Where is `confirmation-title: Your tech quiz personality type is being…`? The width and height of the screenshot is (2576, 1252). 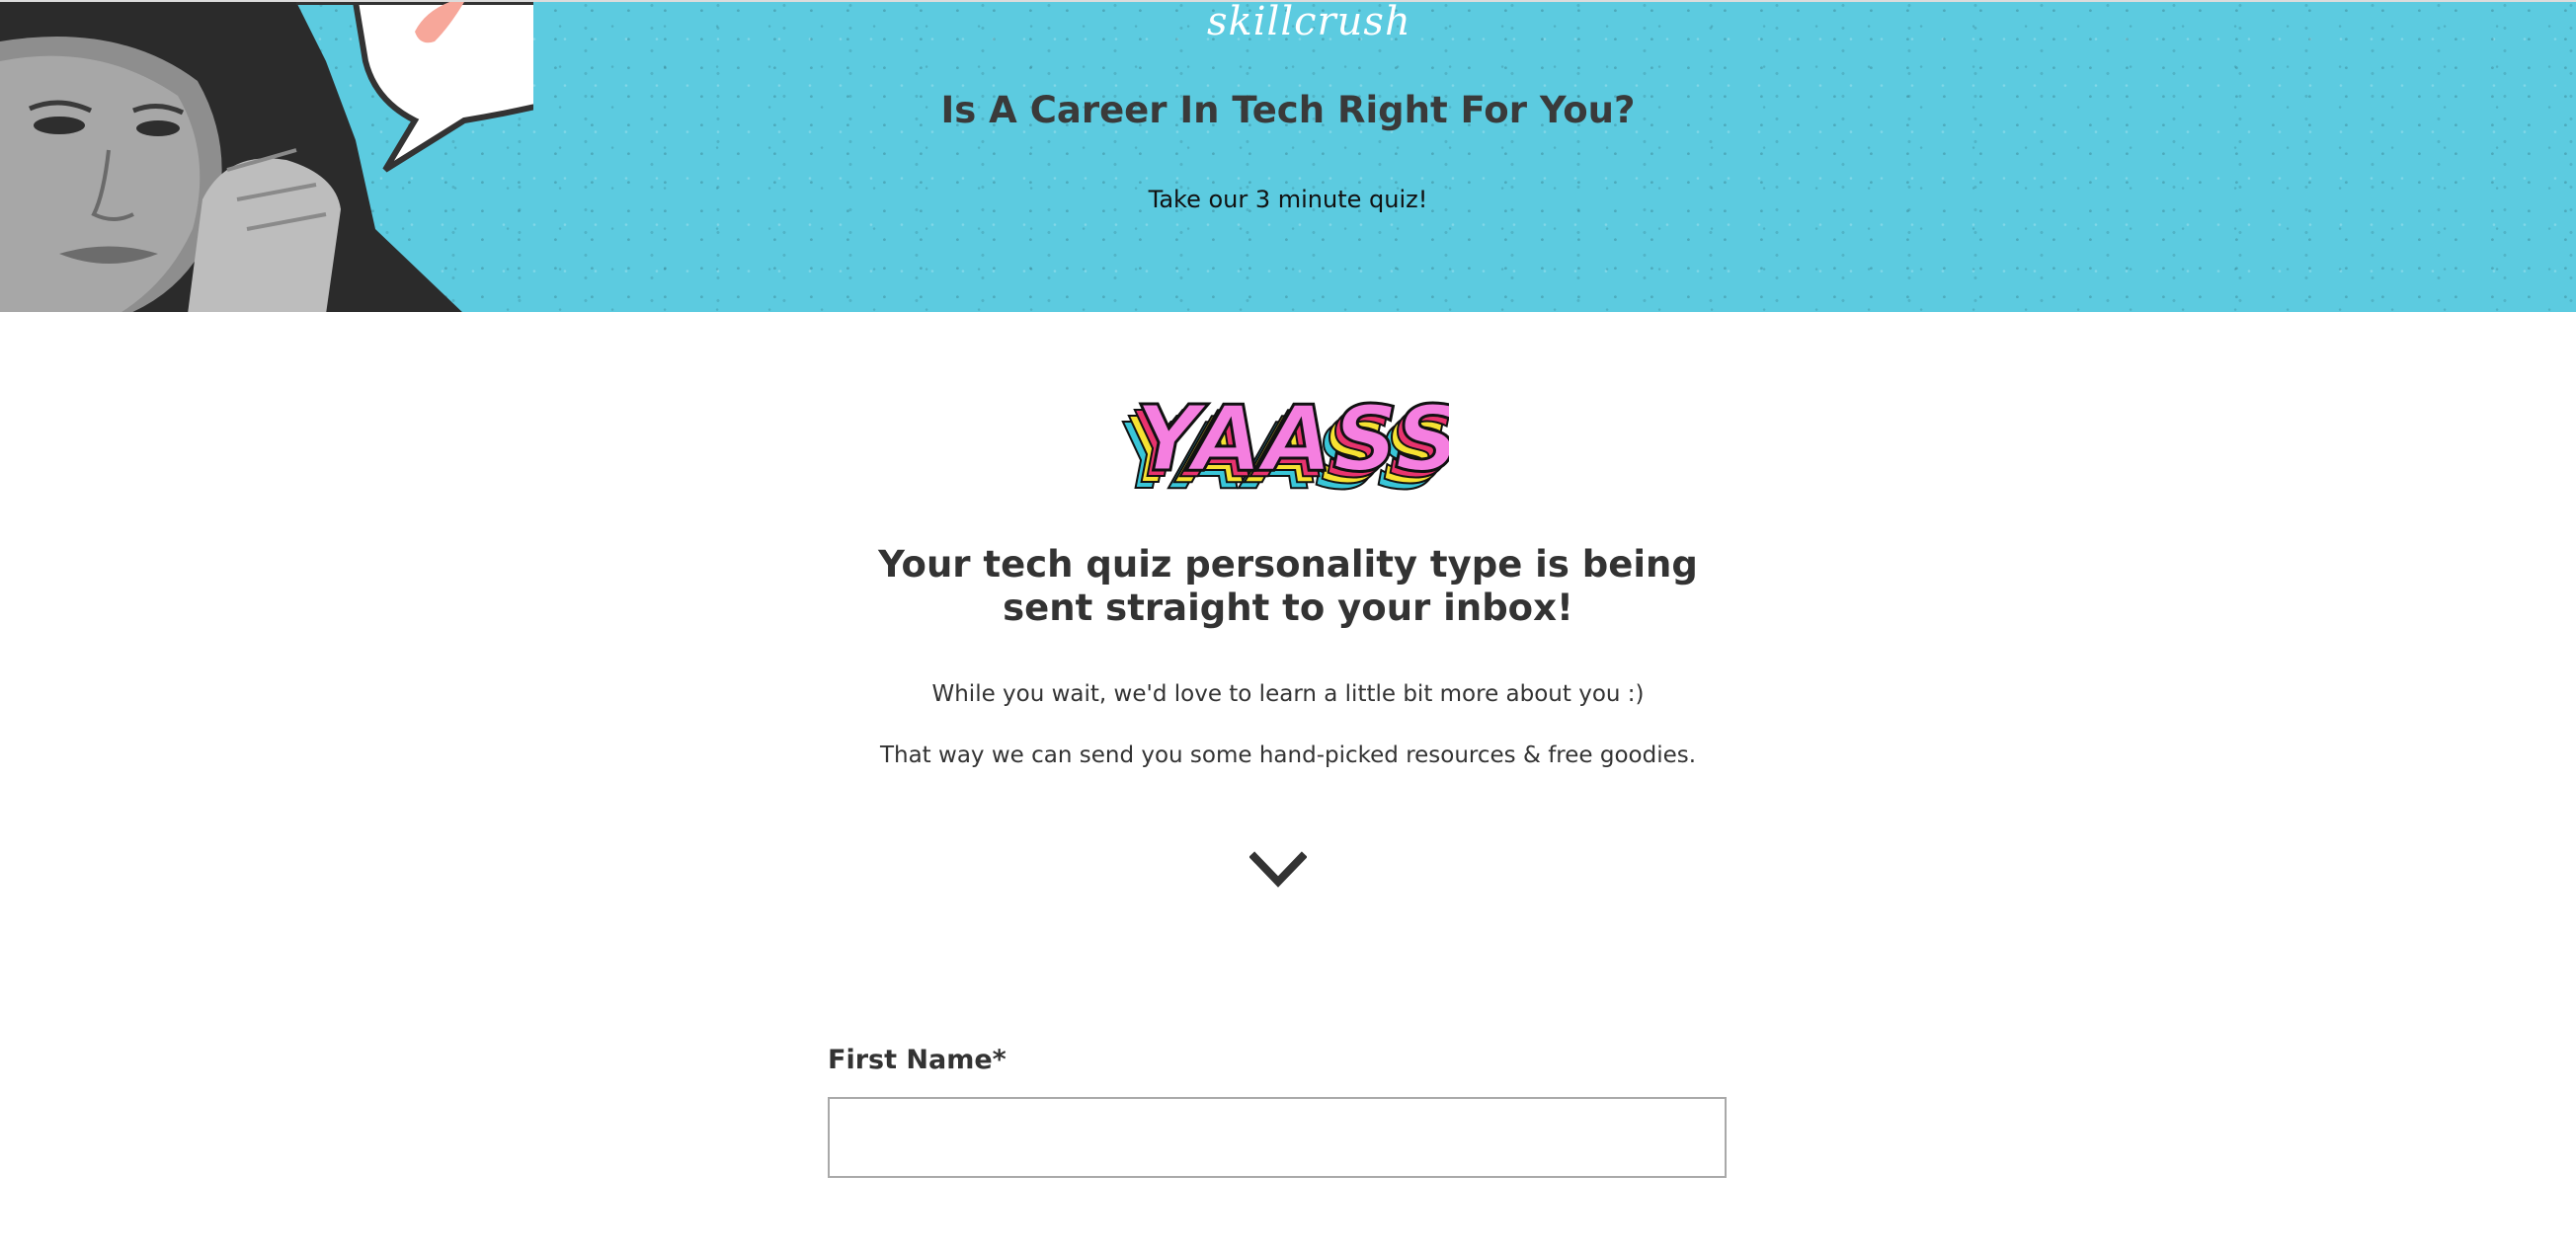
confirmation-title: Your tech quiz personality type is being… is located at coordinates (1288, 586).